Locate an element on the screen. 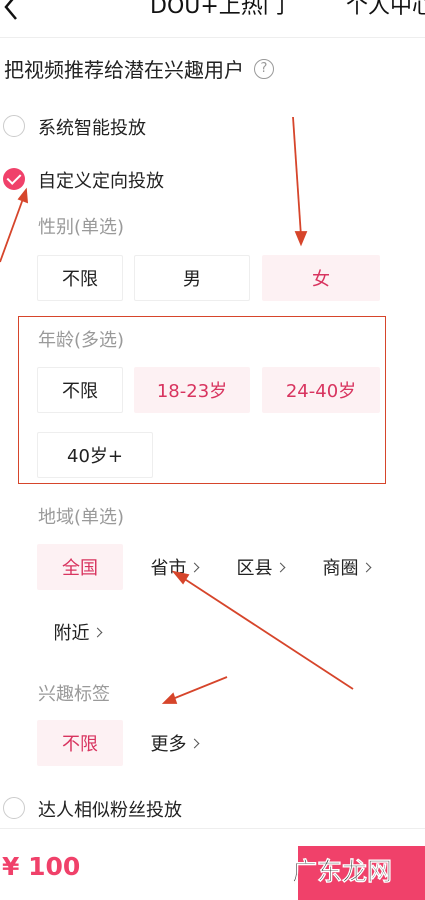  gender-option-female: 女 is located at coordinates (321, 278).